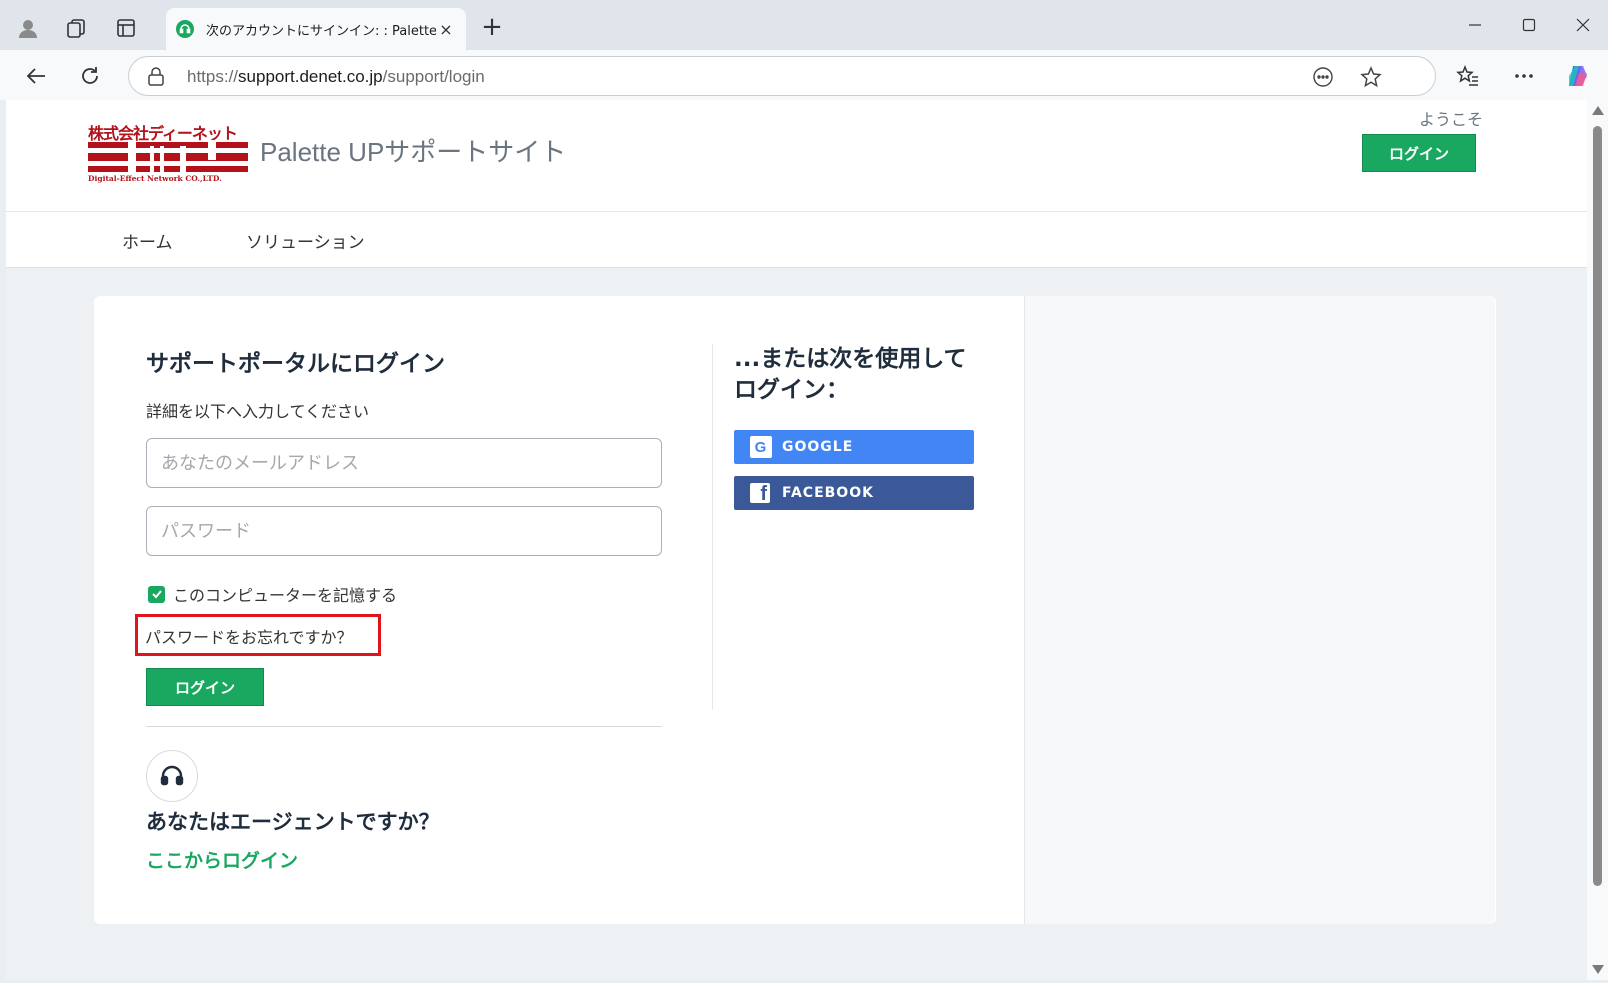 Image resolution: width=1608 pixels, height=983 pixels. I want to click on maximize-icon, so click(1529, 25).